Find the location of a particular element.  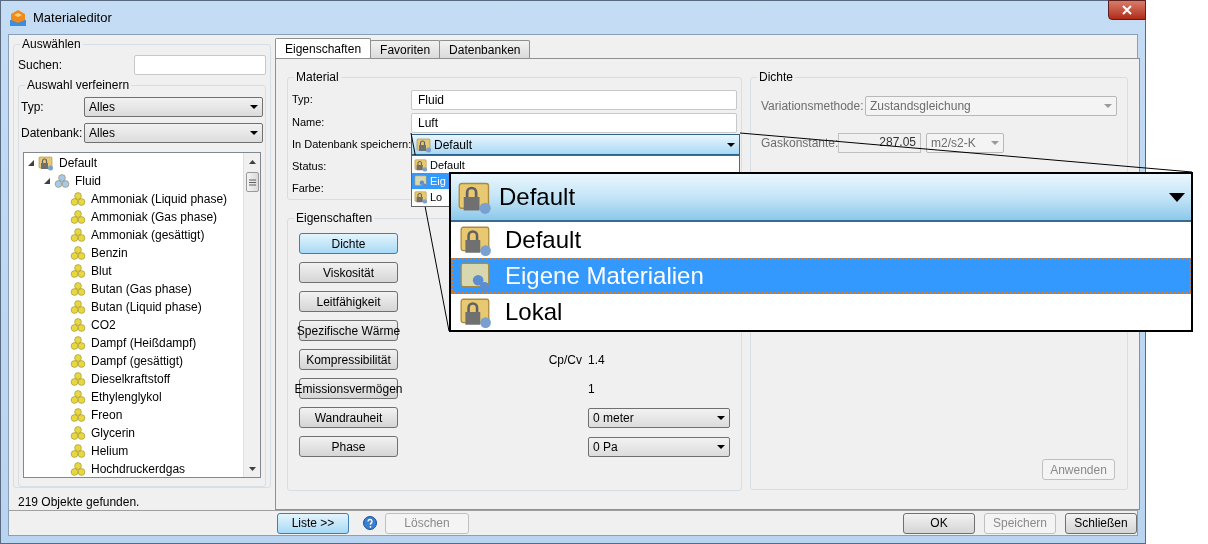

group-title: Material is located at coordinates (317, 77).